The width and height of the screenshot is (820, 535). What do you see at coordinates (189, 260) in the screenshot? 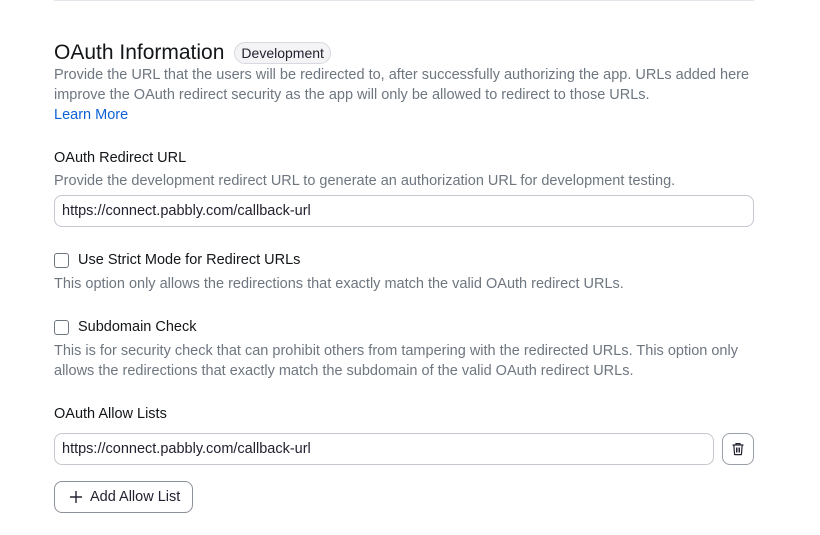
I see `strict-mode-label: Use Strict Mode for Redirect URLs` at bounding box center [189, 260].